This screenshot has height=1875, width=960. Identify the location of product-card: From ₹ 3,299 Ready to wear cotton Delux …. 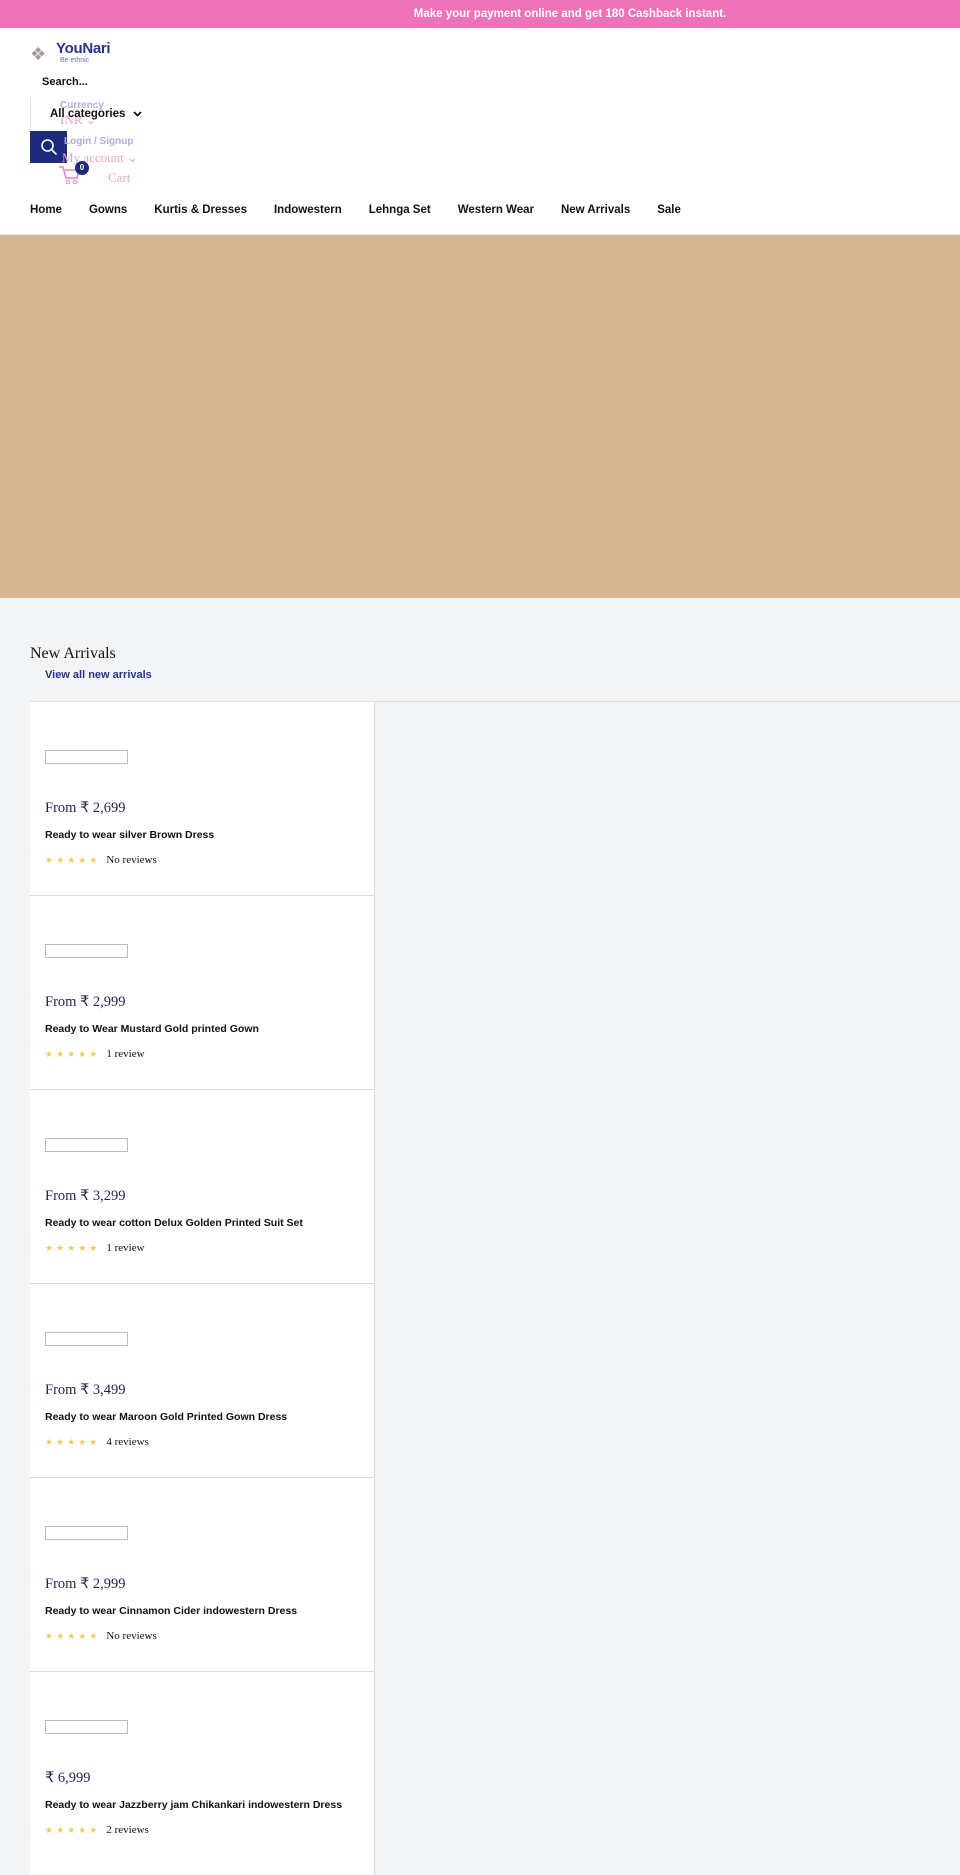
(202, 1187).